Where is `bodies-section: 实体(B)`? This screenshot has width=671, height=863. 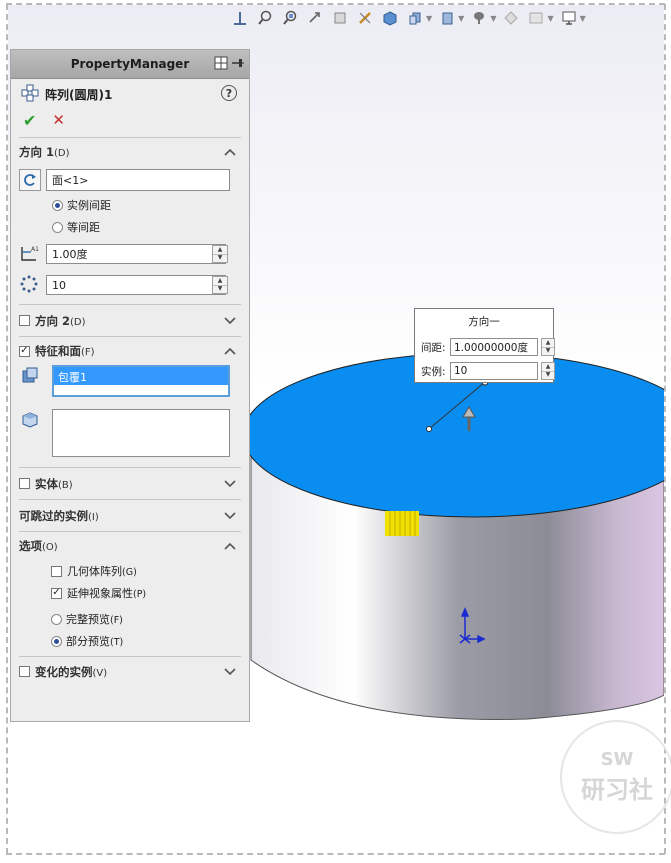
bodies-section: 实体(B) is located at coordinates (130, 483).